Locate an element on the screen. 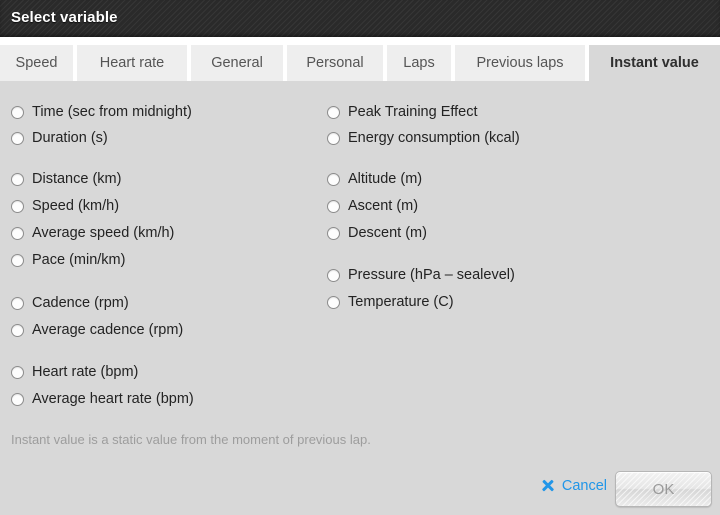 This screenshot has width=720, height=515. radio-option-label: Pace (min/km) is located at coordinates (79, 260).